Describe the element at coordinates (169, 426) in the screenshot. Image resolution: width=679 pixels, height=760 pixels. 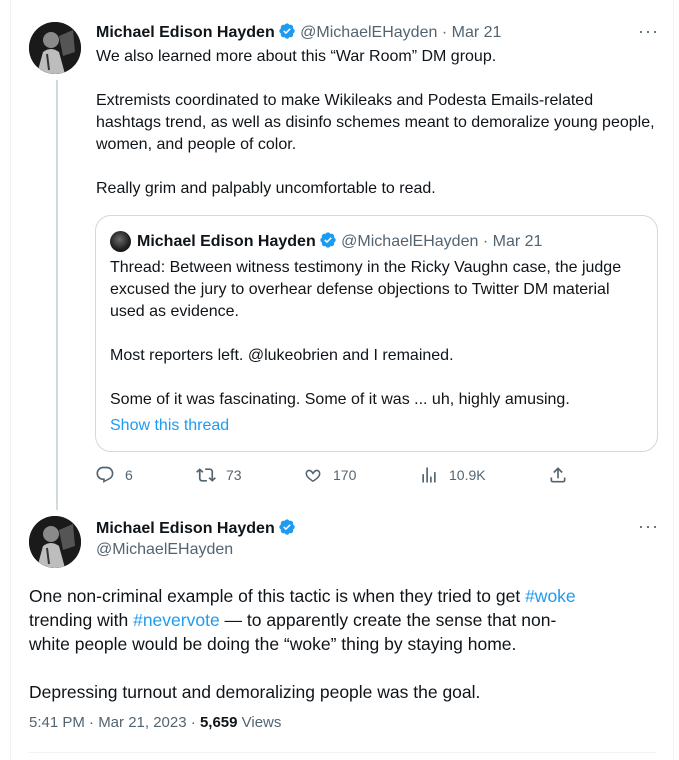
I see `show-thread-link: Show this thread` at that location.